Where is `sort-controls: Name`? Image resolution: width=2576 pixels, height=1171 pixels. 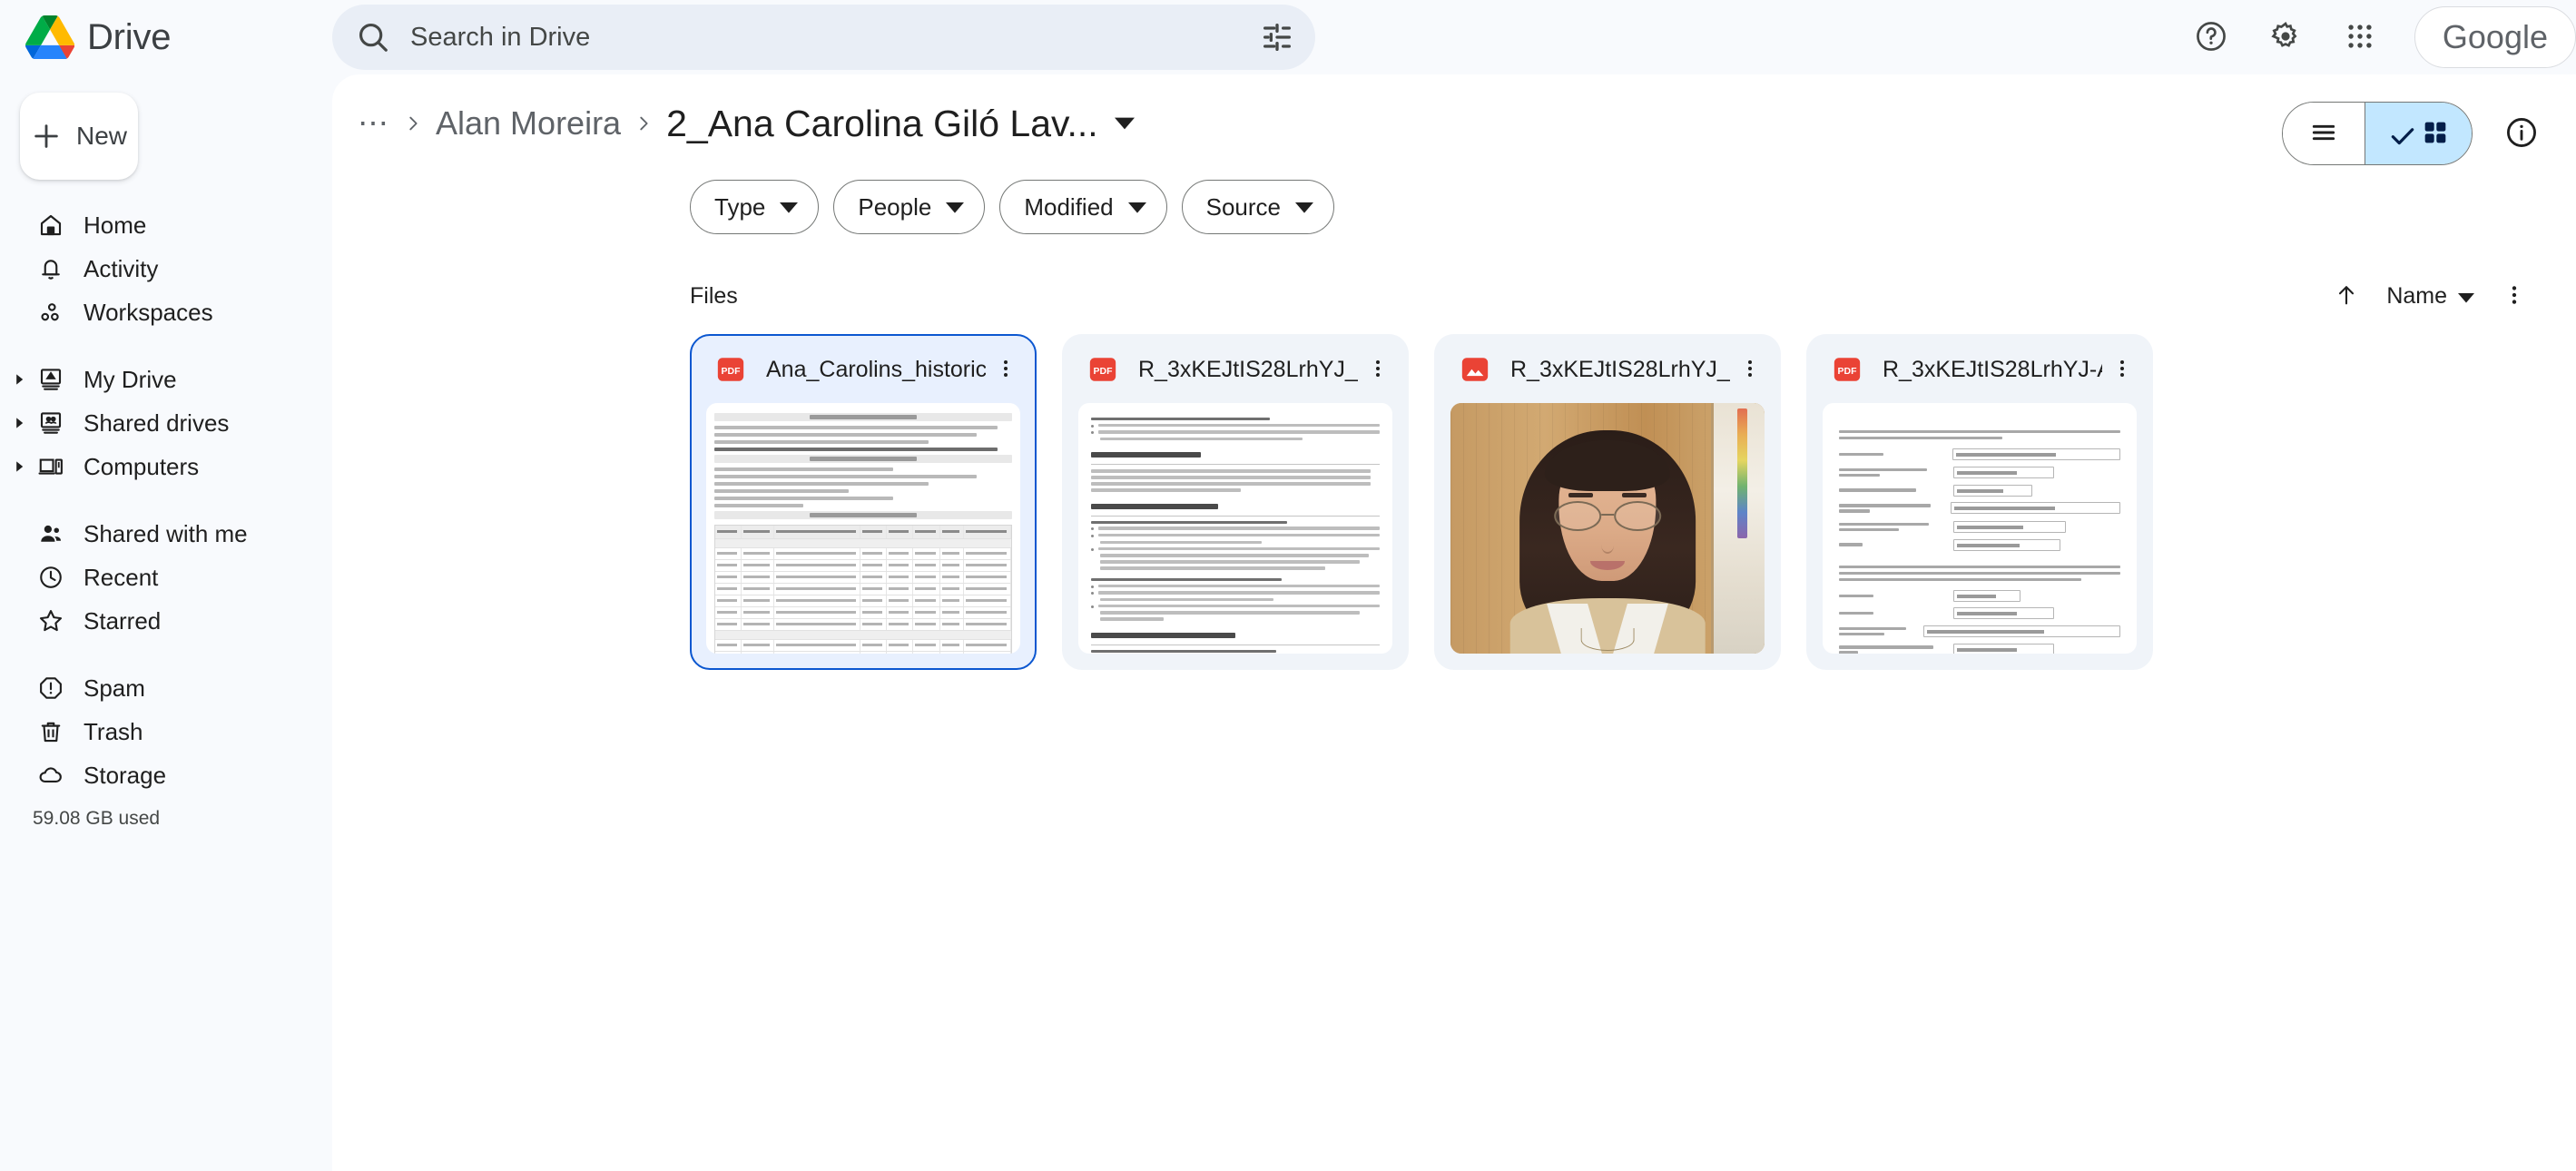 sort-controls: Name is located at coordinates (2430, 296).